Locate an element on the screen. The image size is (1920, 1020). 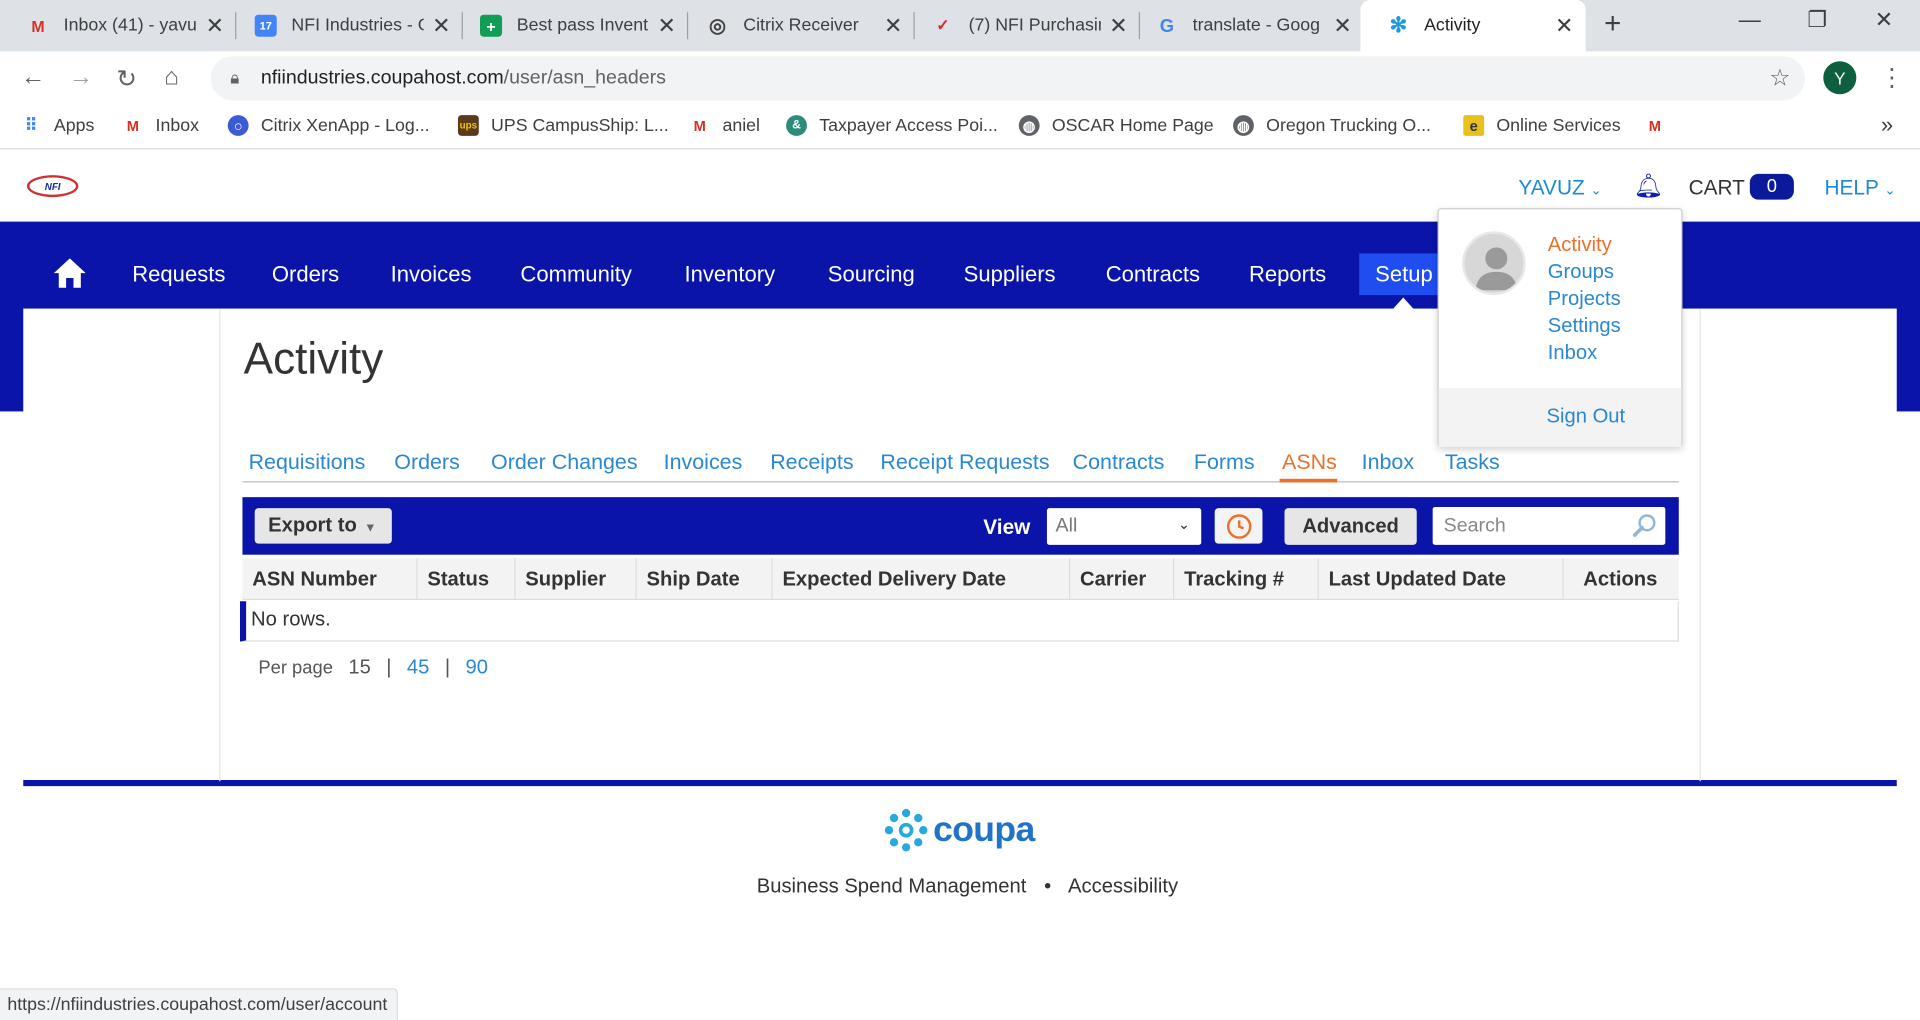
recent-history-button is located at coordinates (1238, 526).